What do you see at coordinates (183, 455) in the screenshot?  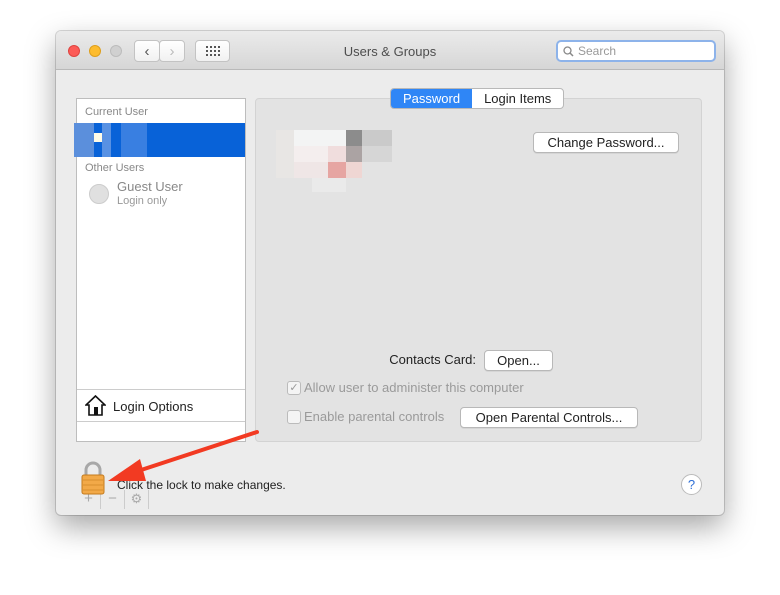 I see `annotation-arrow` at bounding box center [183, 455].